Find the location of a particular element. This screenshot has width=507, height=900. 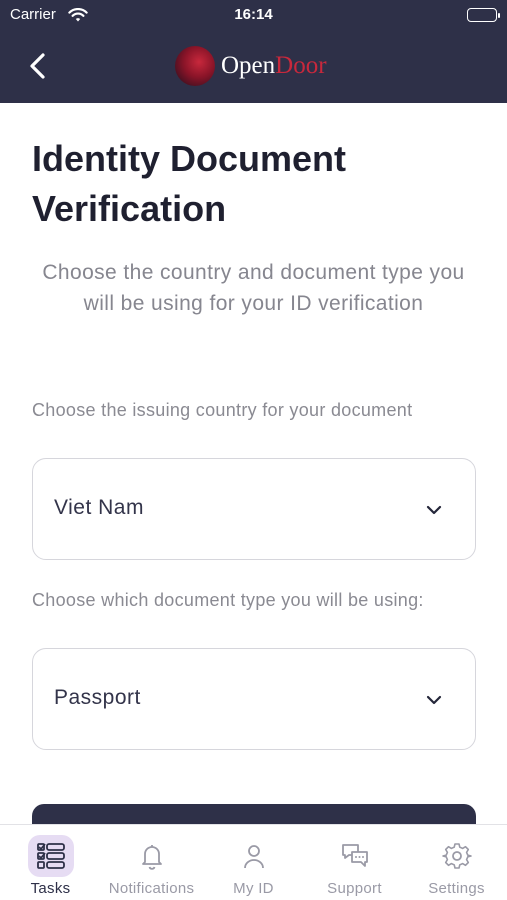

status-time: 16:14 is located at coordinates (253, 14).